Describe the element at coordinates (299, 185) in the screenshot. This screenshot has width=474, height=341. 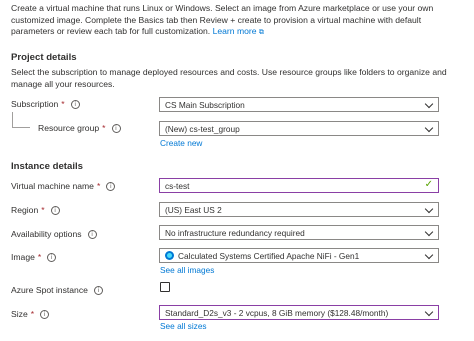
I see `vm-name-input: cs-test ✓` at that location.